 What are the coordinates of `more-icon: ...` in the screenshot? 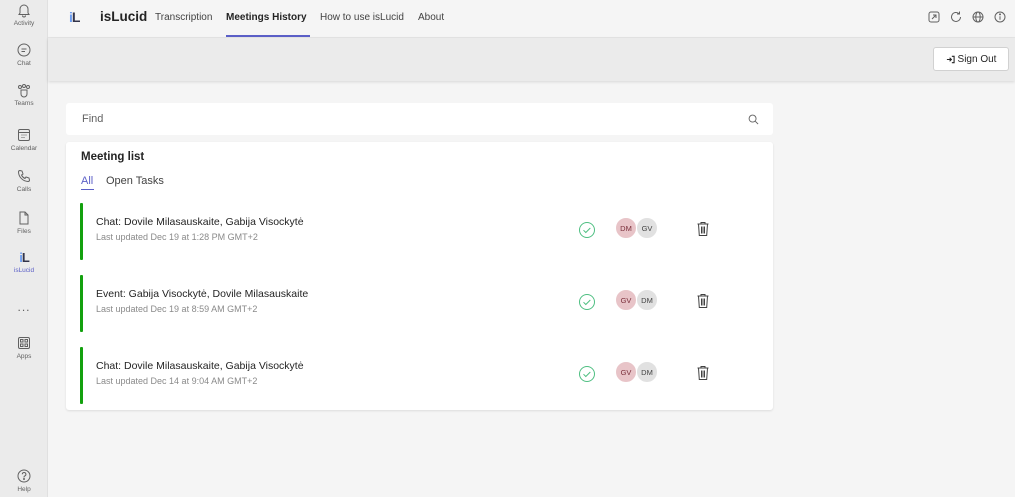 It's located at (24, 307).